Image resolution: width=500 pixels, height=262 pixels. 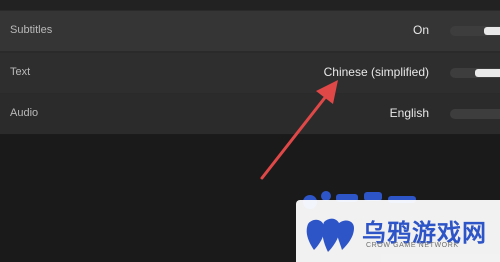 I want to click on setting-label-audio: Audio, so click(x=24, y=113).